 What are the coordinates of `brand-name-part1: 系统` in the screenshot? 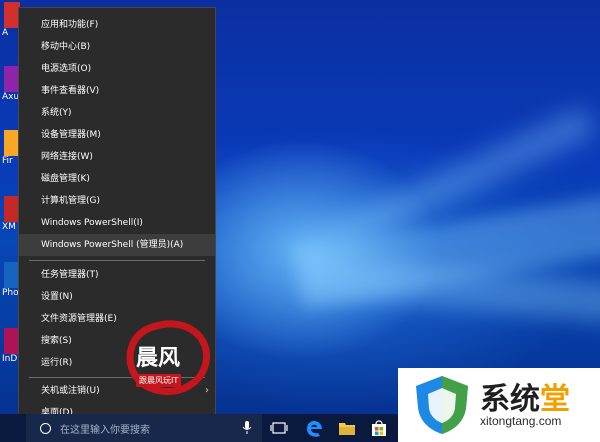 It's located at (510, 399).